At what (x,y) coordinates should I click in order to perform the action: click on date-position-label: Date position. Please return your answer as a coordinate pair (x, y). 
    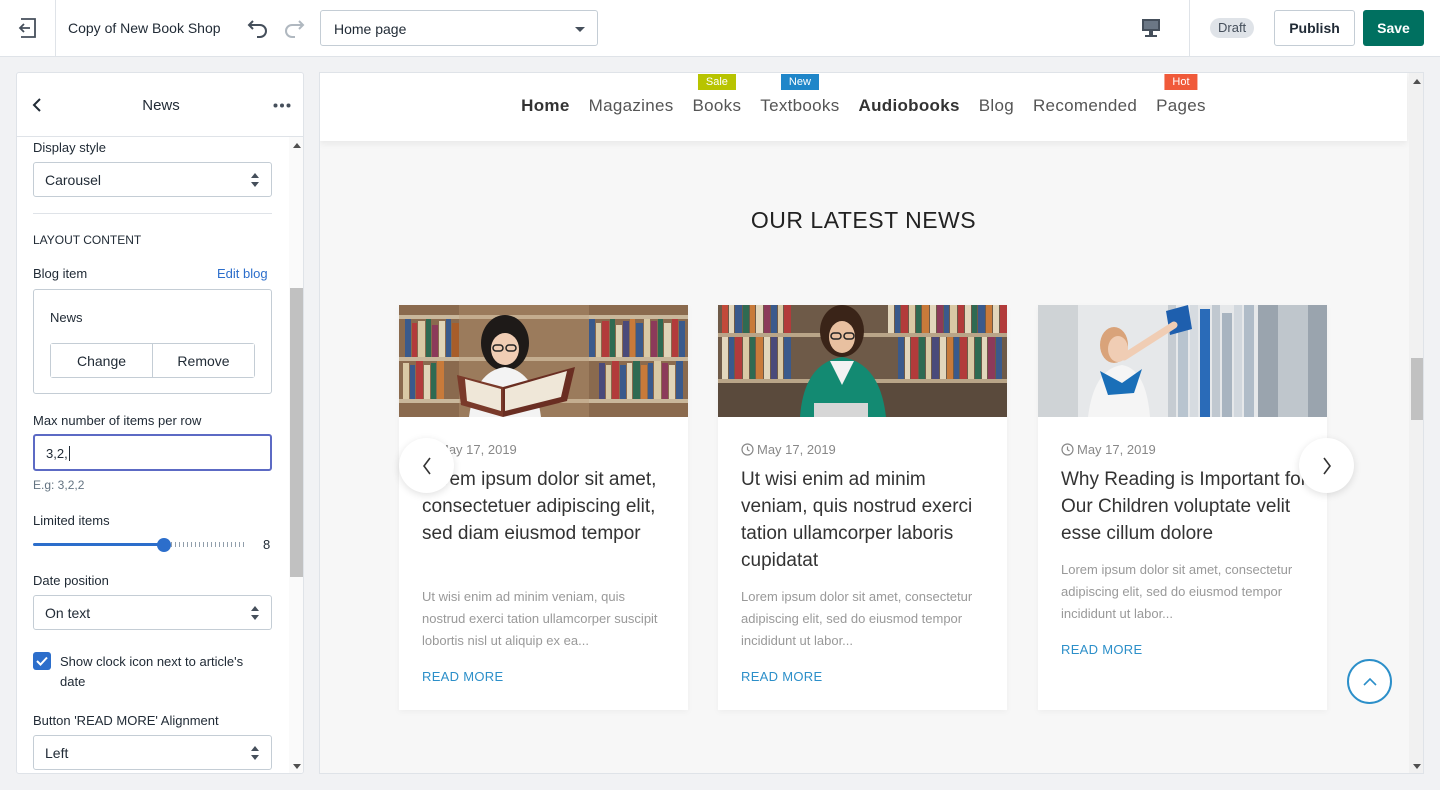
    Looking at the image, I should click on (71, 580).